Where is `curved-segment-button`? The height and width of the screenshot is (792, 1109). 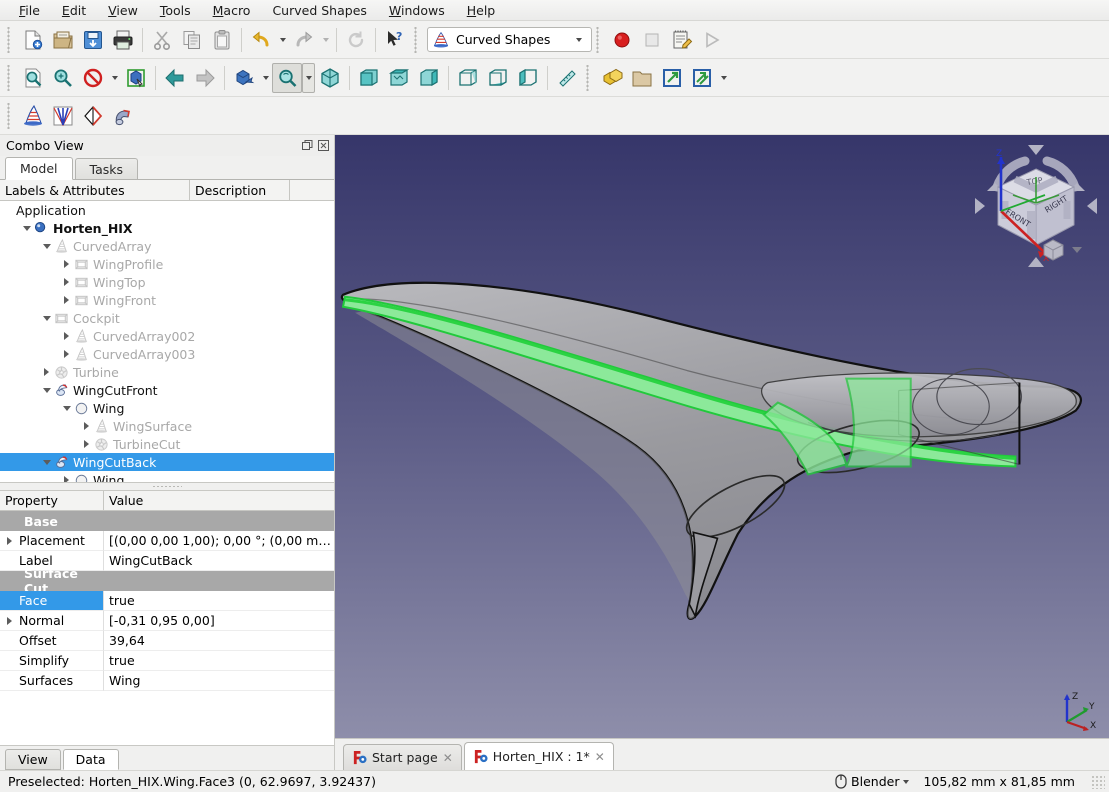 curved-segment-button is located at coordinates (123, 116).